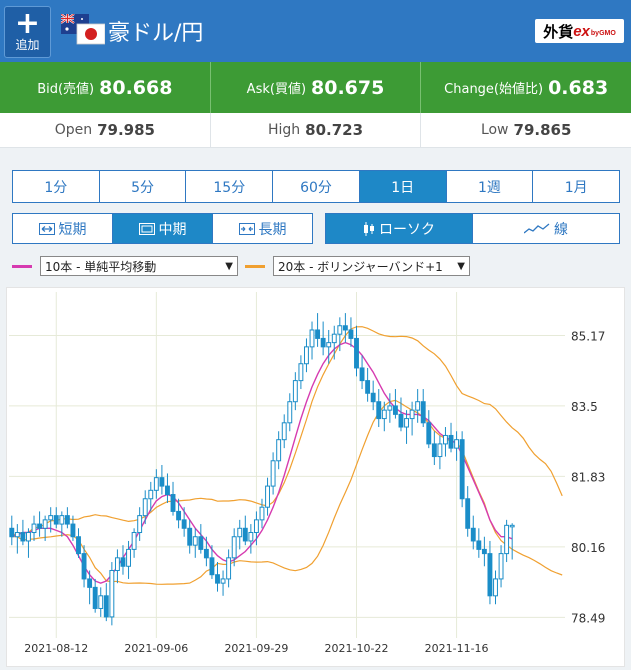  Describe the element at coordinates (546, 228) in the screenshot. I see `line-button: 線` at that location.